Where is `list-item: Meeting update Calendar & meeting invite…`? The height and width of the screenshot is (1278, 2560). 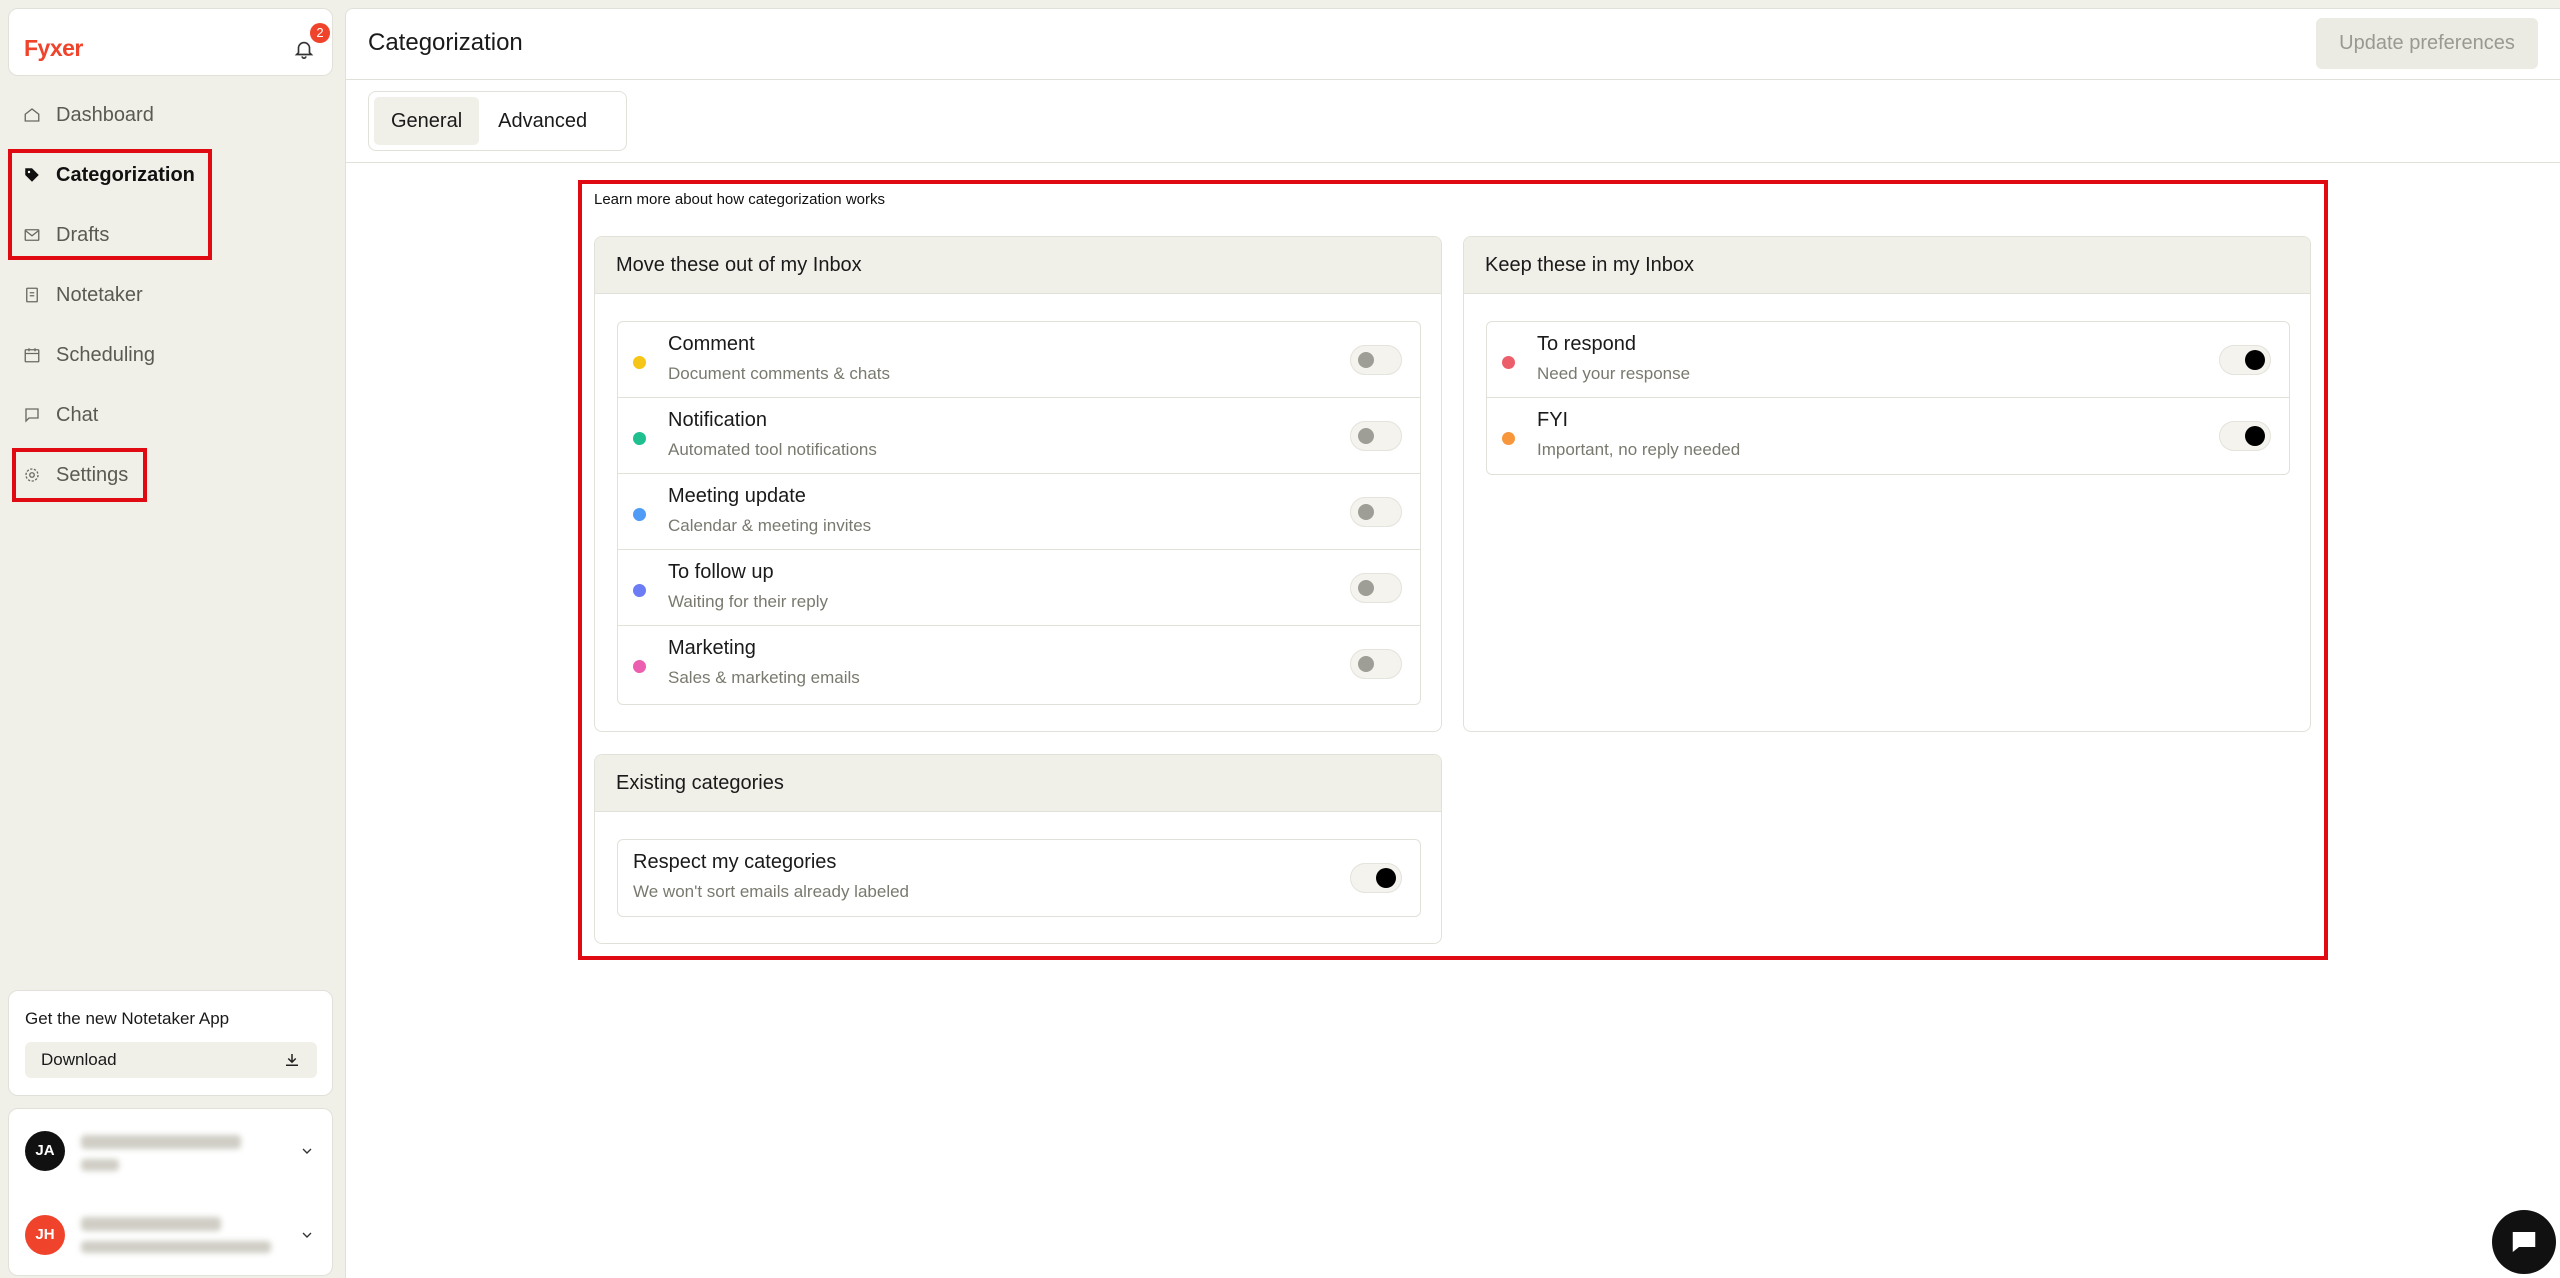 list-item: Meeting update Calendar & meeting invite… is located at coordinates (1019, 512).